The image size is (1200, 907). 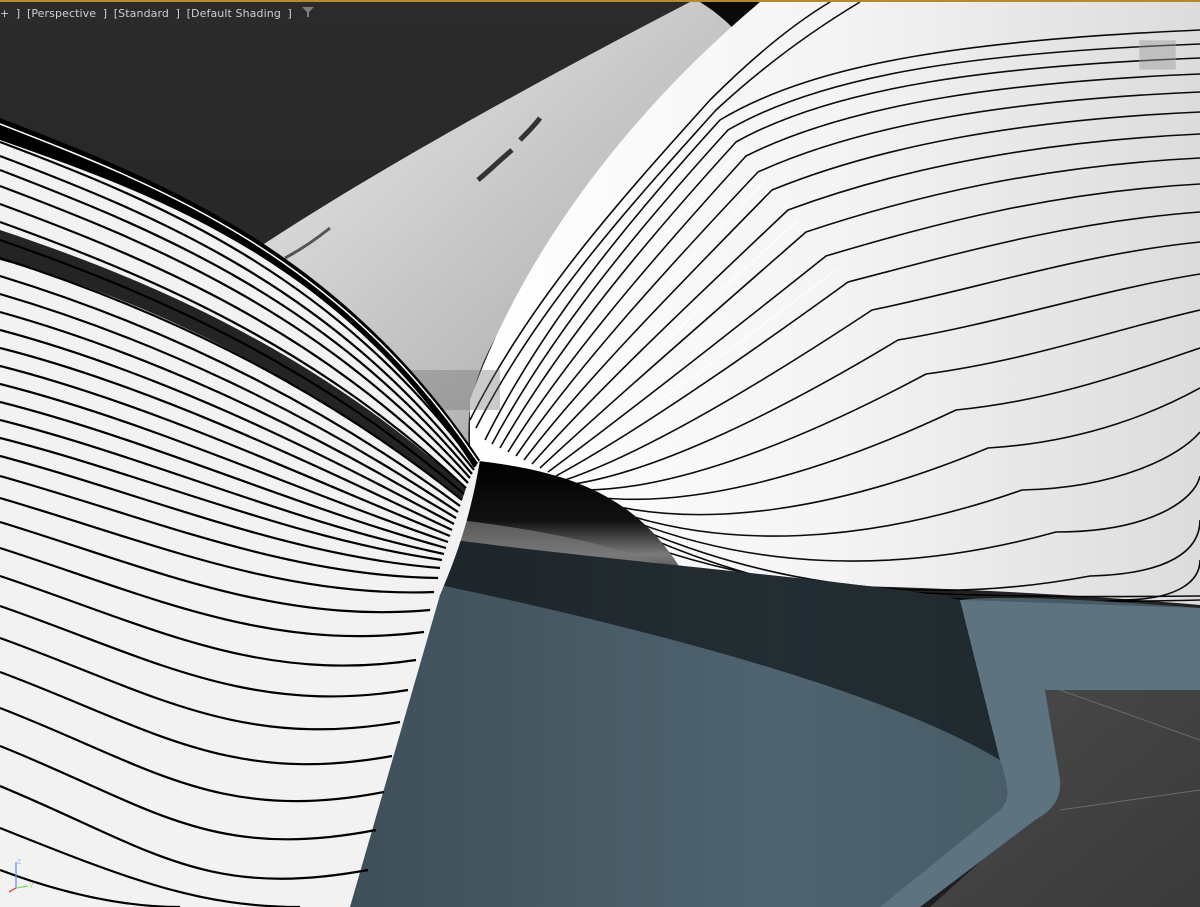 I want to click on shading-menu: [Default Shading ], so click(x=239, y=13).